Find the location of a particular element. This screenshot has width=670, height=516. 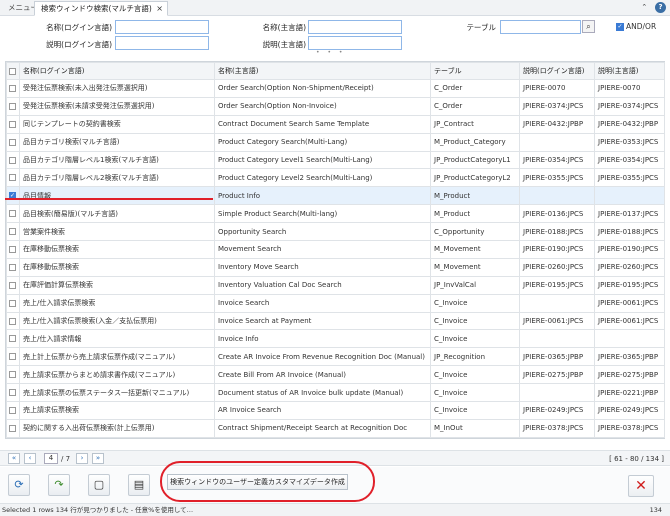

column-header: 説明(ログイン言語) is located at coordinates (557, 71).